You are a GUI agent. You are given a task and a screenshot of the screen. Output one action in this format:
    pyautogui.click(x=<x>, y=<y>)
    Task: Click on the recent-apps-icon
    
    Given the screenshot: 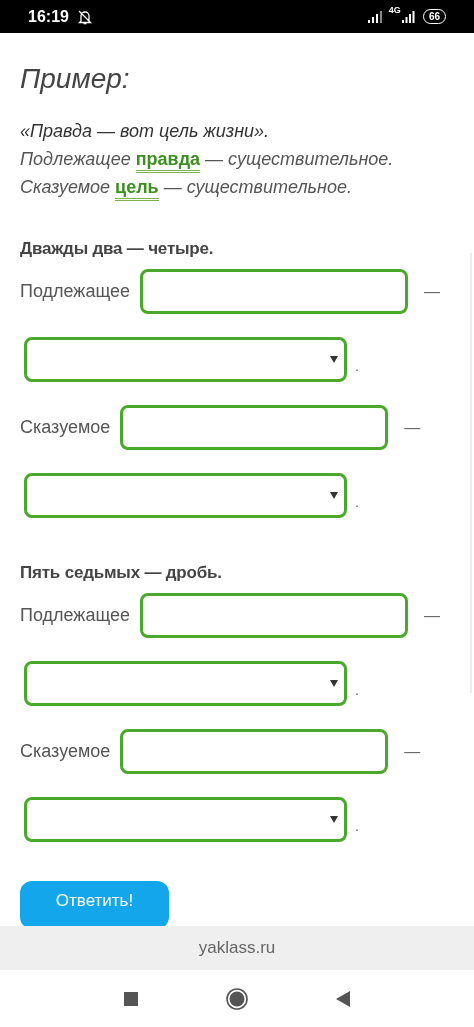 What is the action you would take?
    pyautogui.click(x=131, y=998)
    